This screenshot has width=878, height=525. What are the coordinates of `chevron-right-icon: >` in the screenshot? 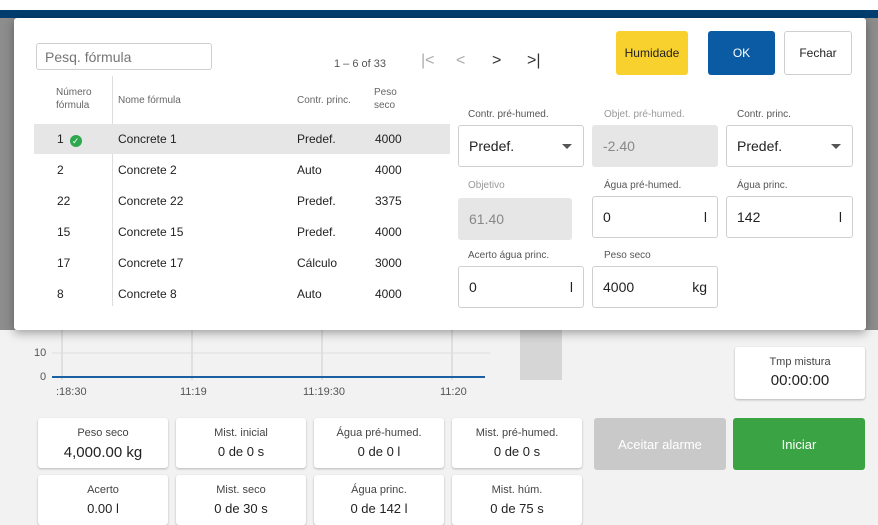 It's located at (496, 61).